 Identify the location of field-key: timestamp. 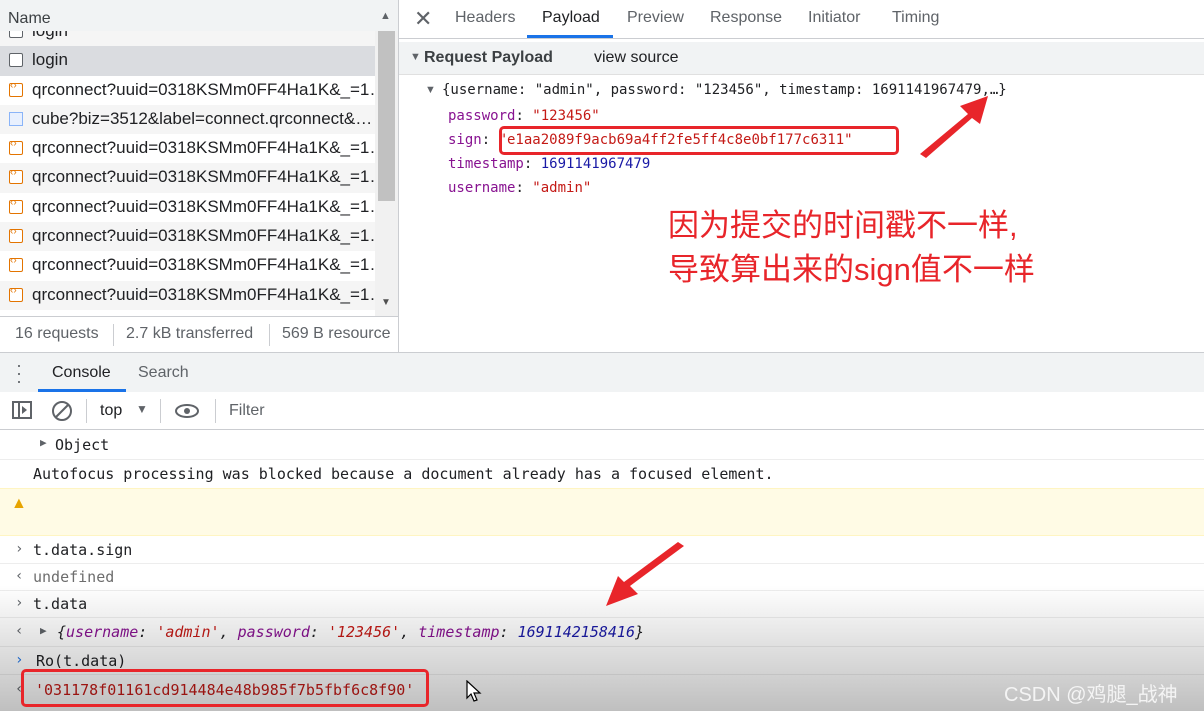
(486, 164).